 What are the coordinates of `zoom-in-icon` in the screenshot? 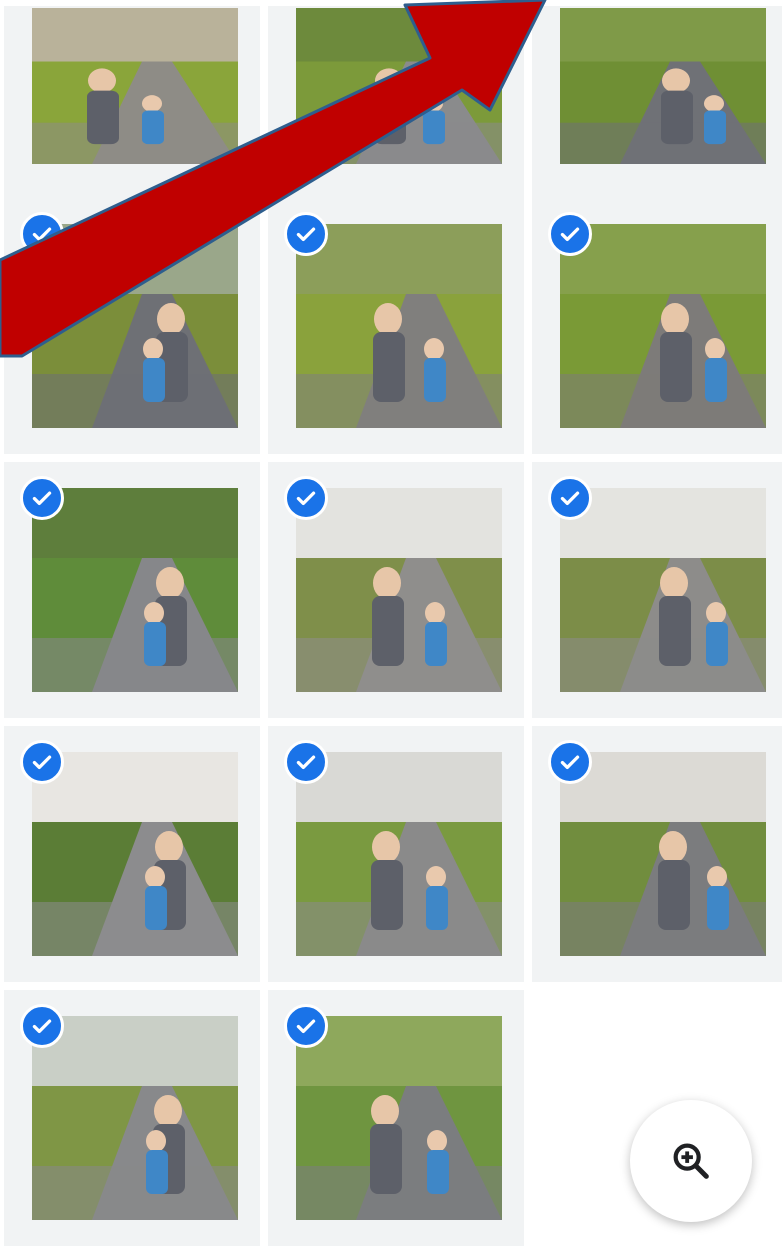 It's located at (691, 1161).